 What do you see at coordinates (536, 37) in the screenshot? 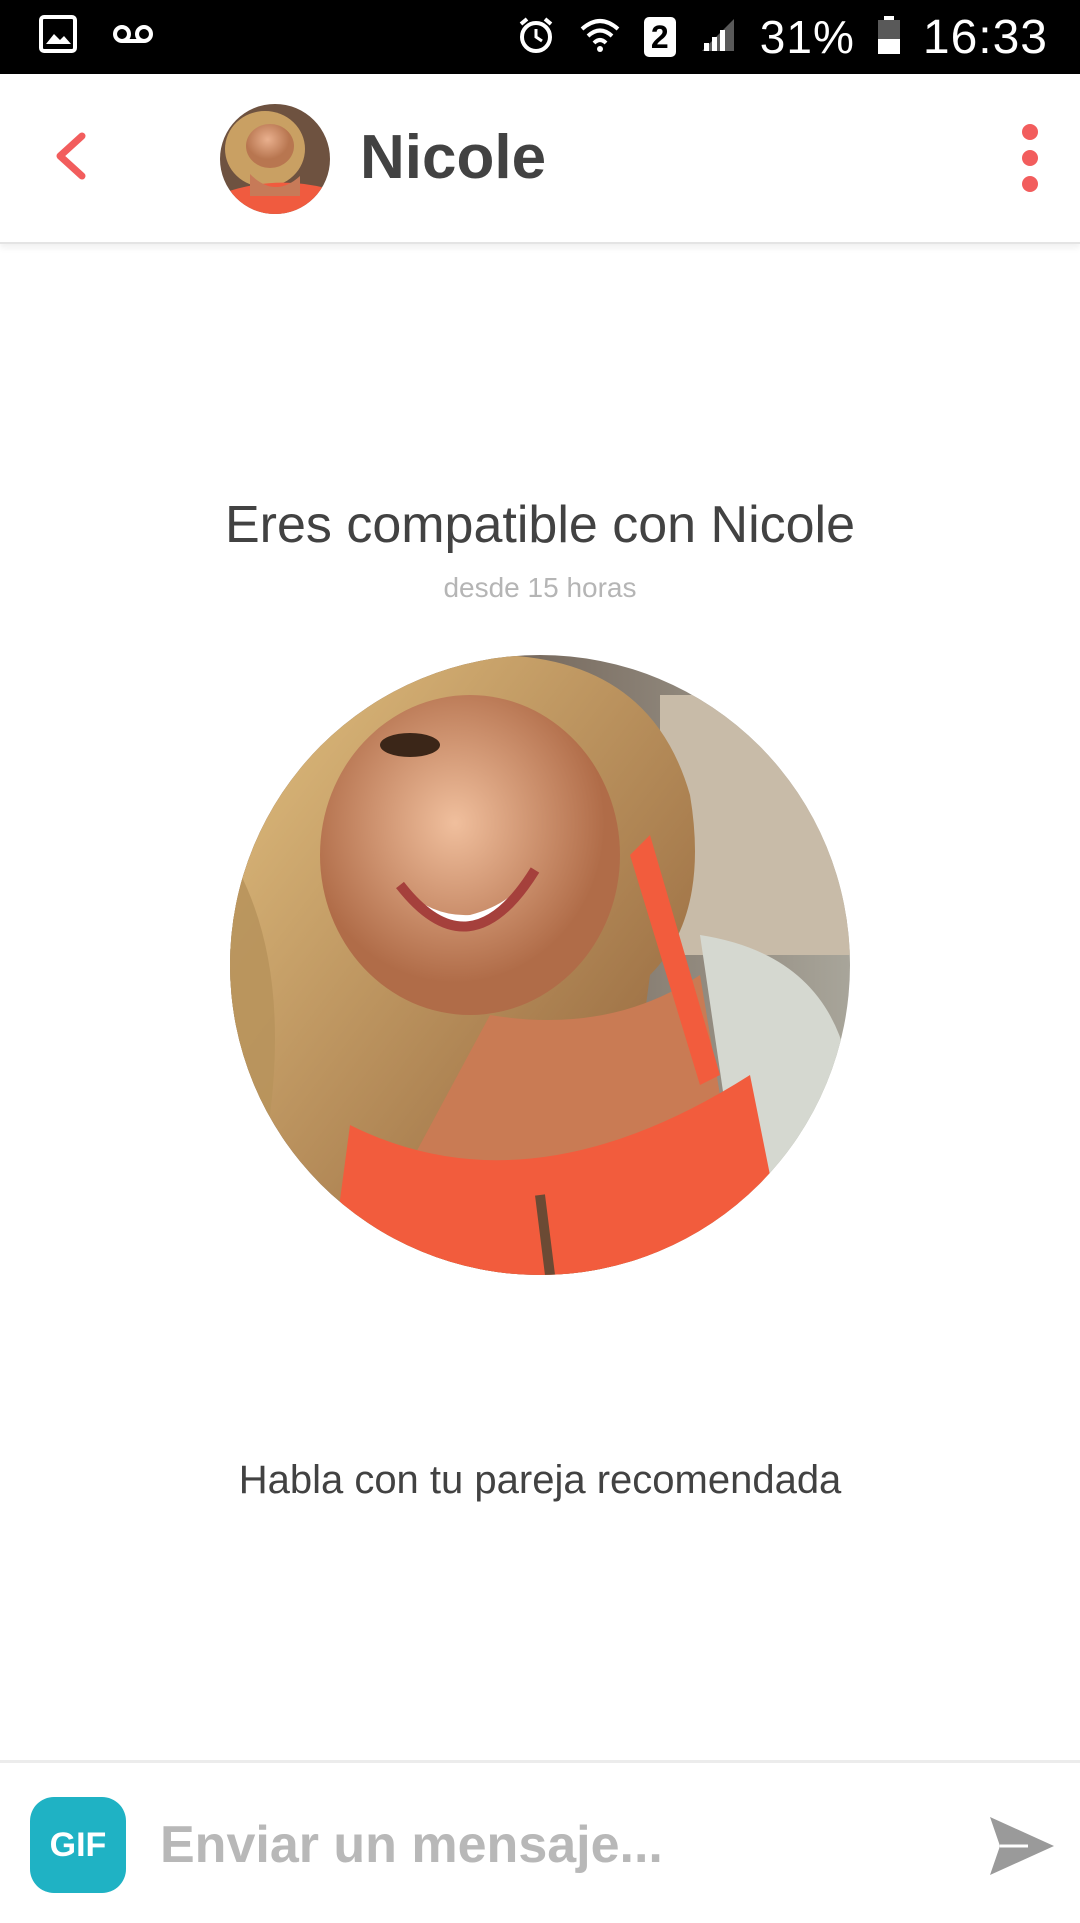
I see `alarm-icon` at bounding box center [536, 37].